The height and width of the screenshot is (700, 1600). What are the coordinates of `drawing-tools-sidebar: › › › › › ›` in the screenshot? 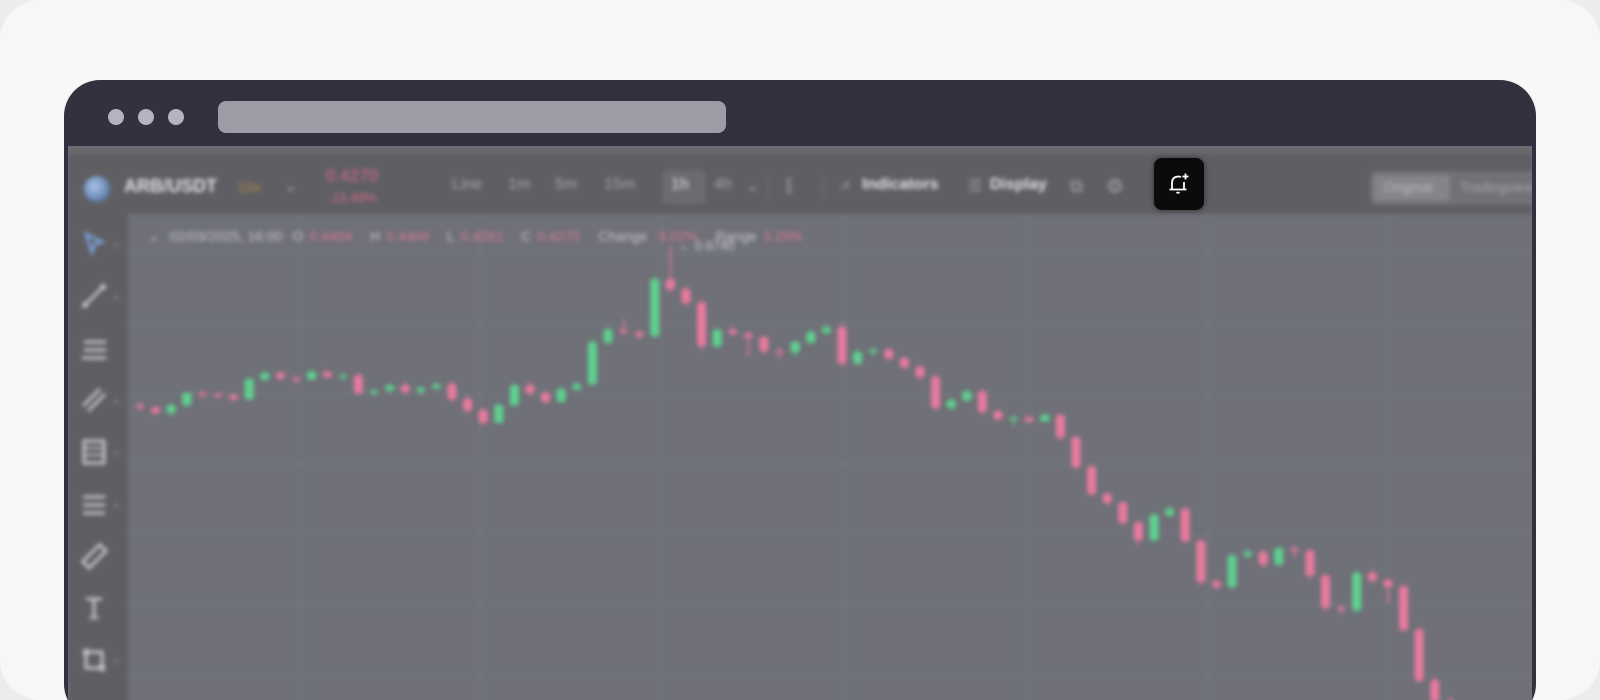 It's located at (98, 457).